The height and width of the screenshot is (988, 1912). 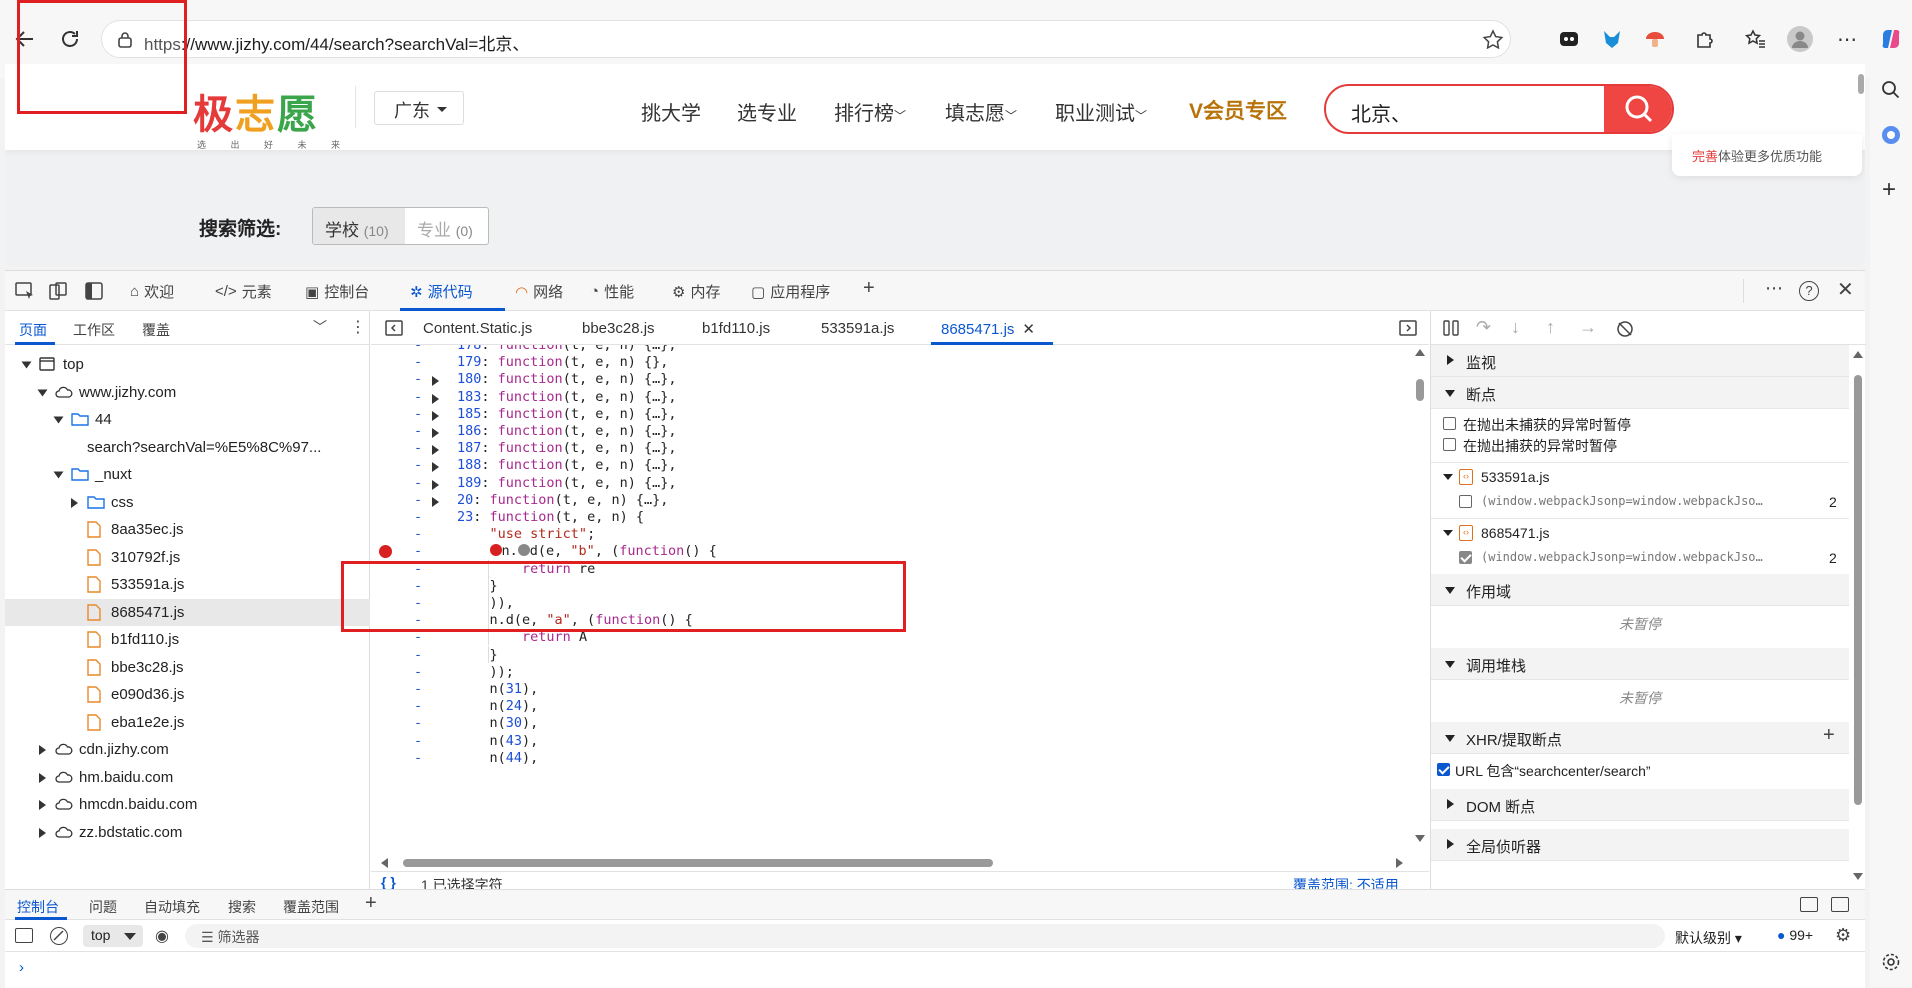 I want to click on tree-item: e090d36.js, so click(x=187, y=694).